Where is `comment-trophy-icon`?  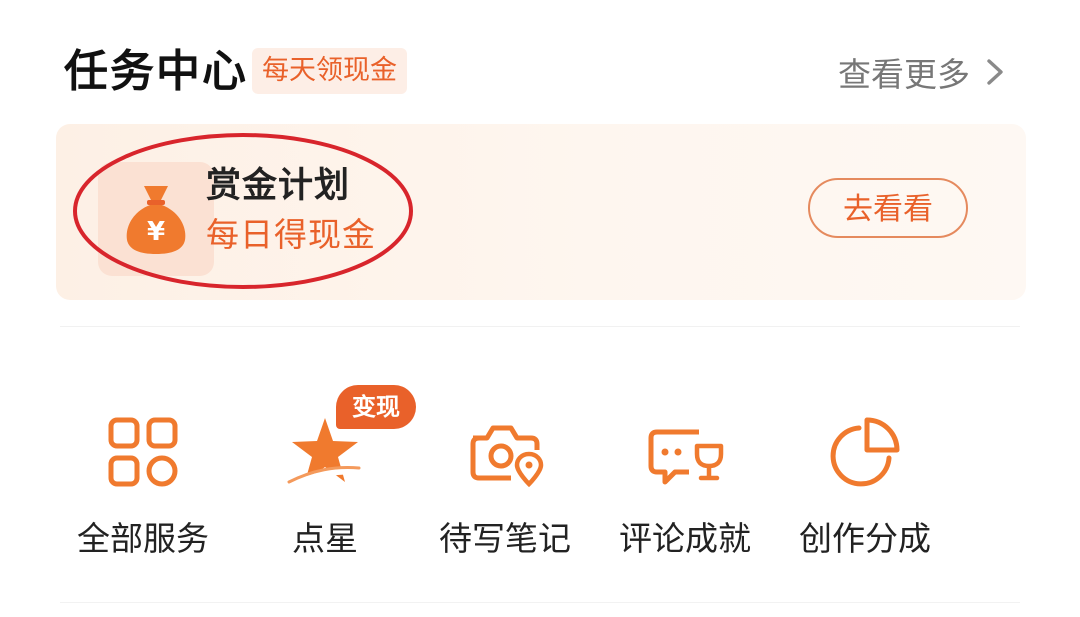 comment-trophy-icon is located at coordinates (686, 457).